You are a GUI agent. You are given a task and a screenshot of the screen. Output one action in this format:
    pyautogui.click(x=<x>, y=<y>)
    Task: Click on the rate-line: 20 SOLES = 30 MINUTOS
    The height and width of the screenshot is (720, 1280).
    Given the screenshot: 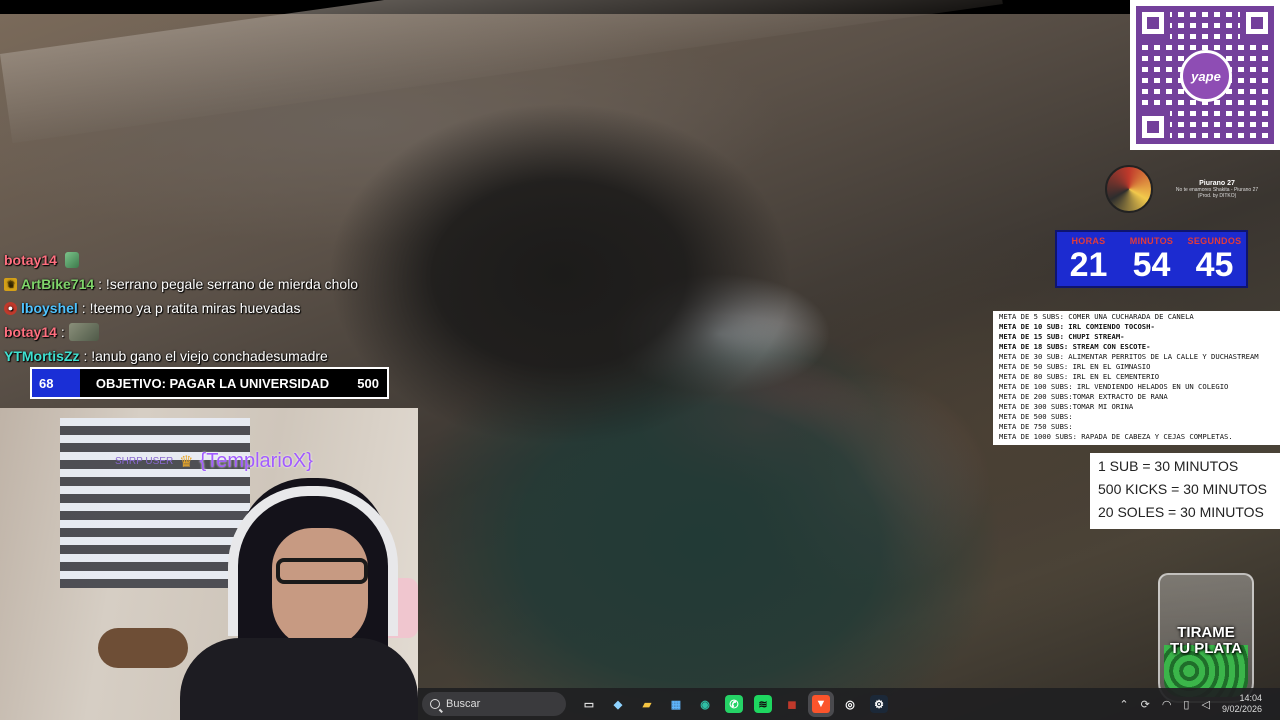 What is the action you would take?
    pyautogui.click(x=1181, y=512)
    